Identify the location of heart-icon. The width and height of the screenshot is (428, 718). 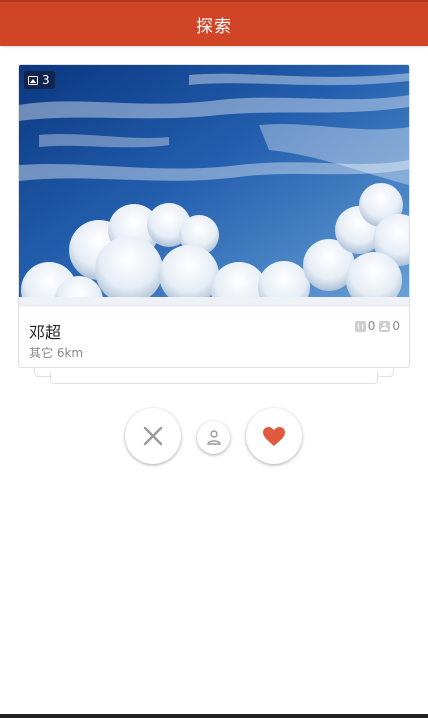
(274, 436).